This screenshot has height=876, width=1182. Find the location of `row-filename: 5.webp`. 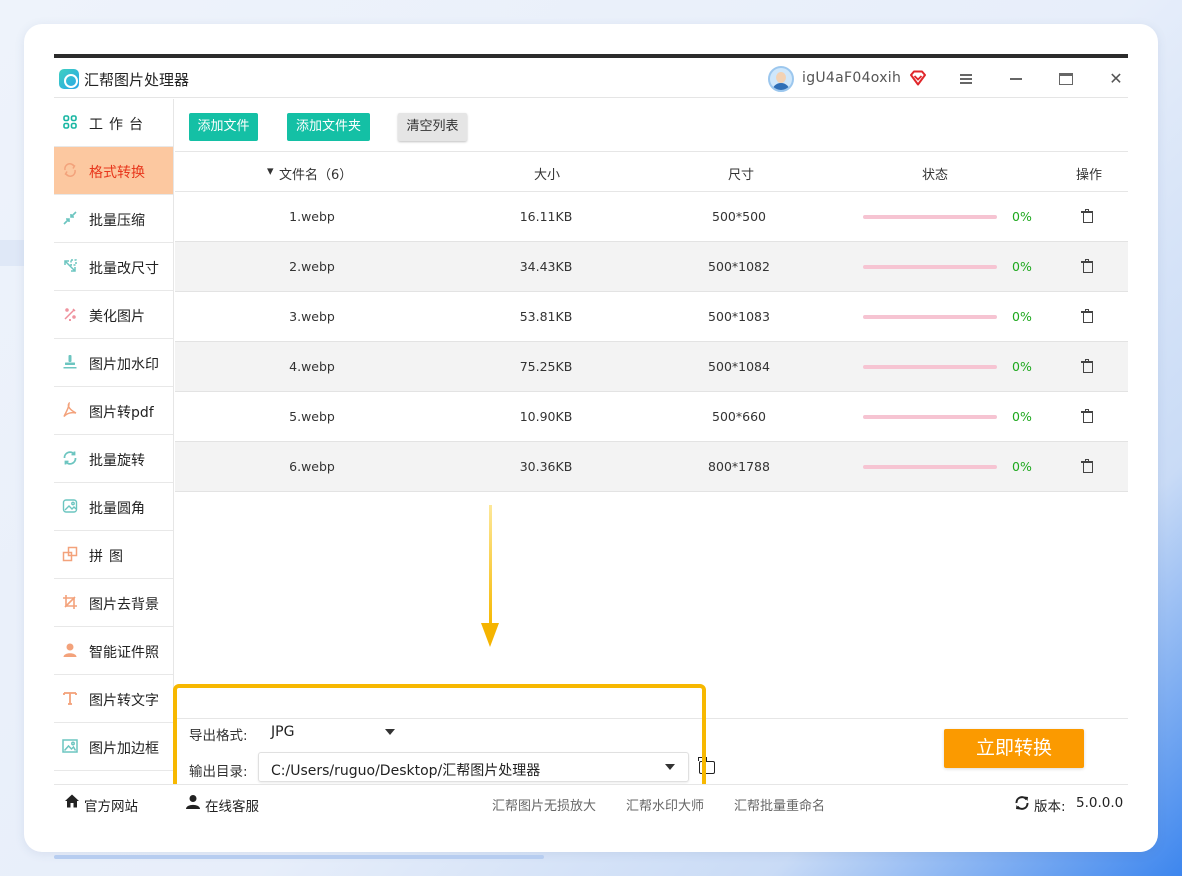

row-filename: 5.webp is located at coordinates (312, 416).